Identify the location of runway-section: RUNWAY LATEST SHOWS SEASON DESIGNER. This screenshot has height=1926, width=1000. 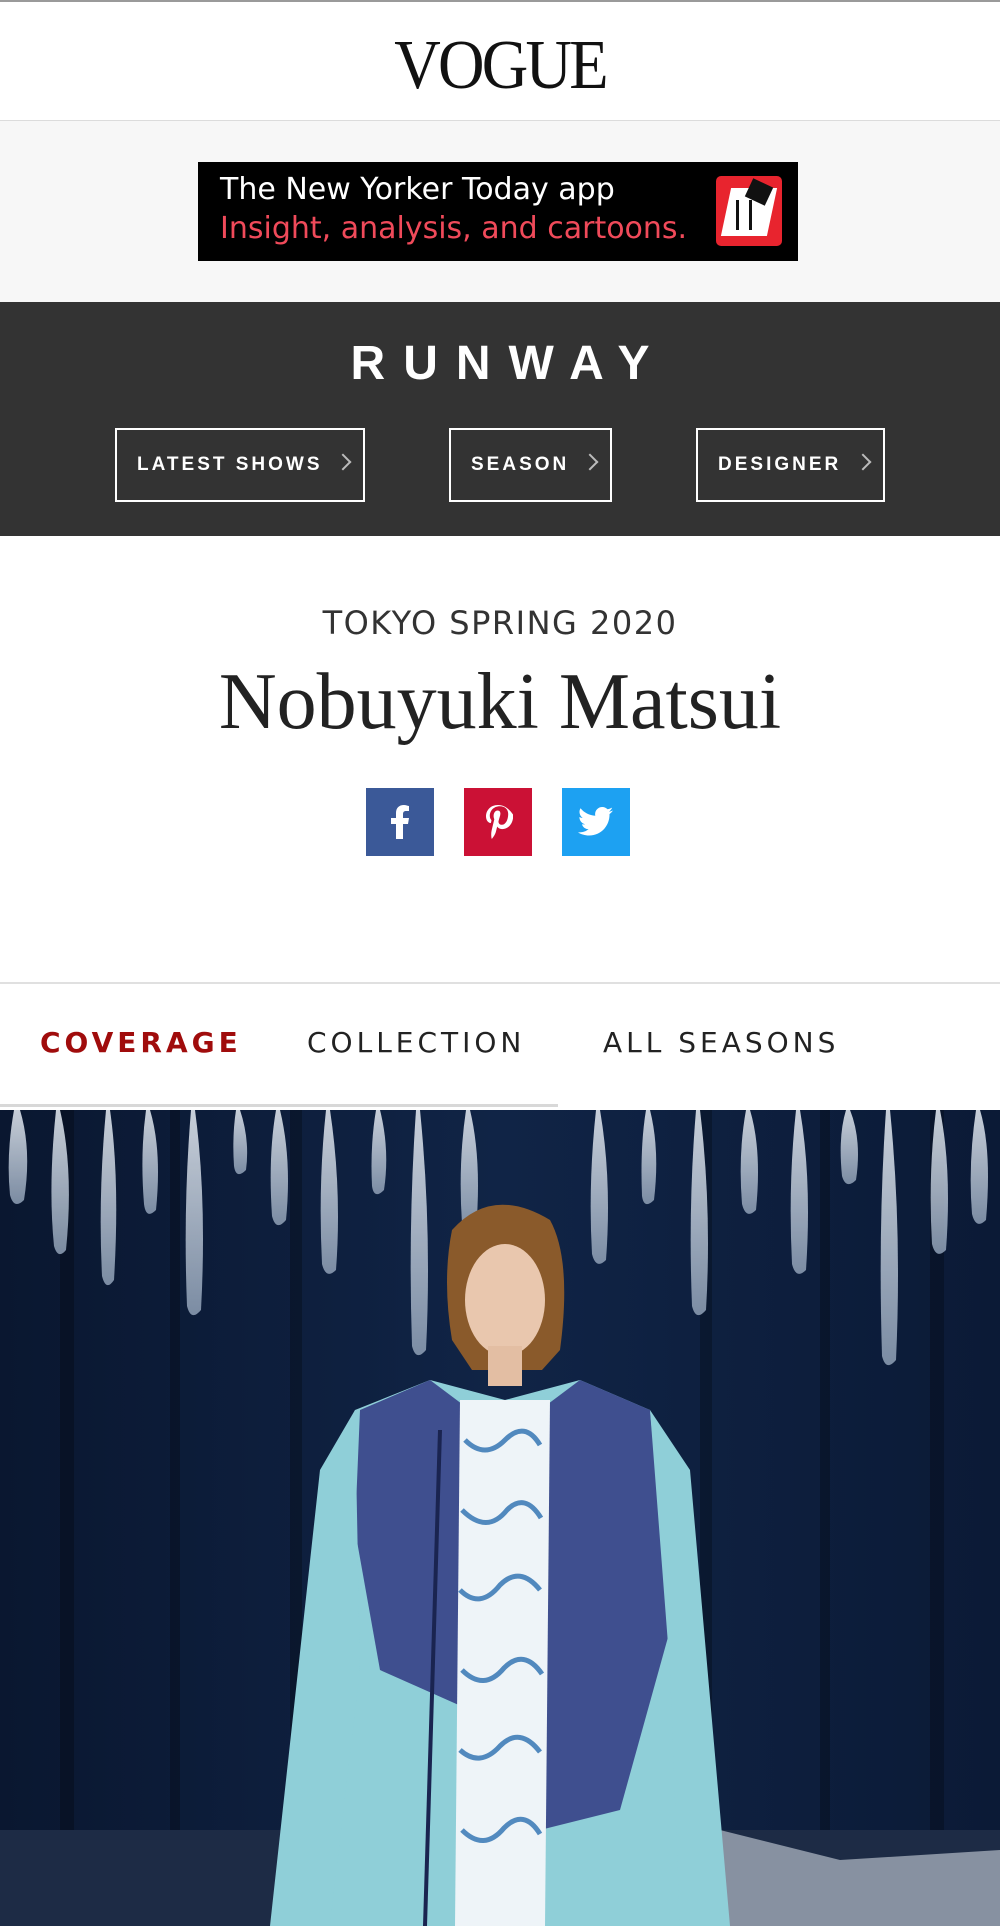
(500, 419).